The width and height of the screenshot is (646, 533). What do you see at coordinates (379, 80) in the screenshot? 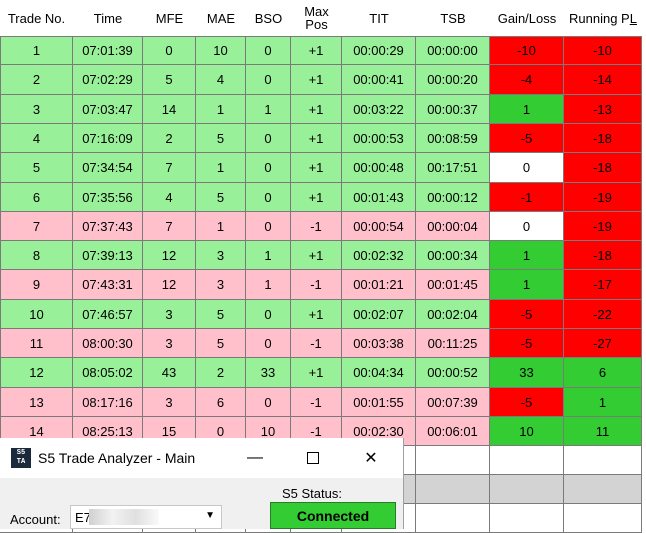
I see `cell-tit: 00:00:41` at bounding box center [379, 80].